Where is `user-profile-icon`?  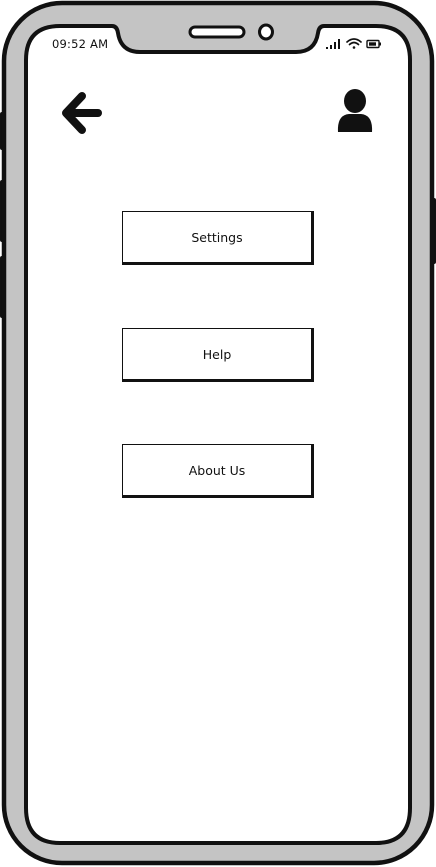 user-profile-icon is located at coordinates (355, 110).